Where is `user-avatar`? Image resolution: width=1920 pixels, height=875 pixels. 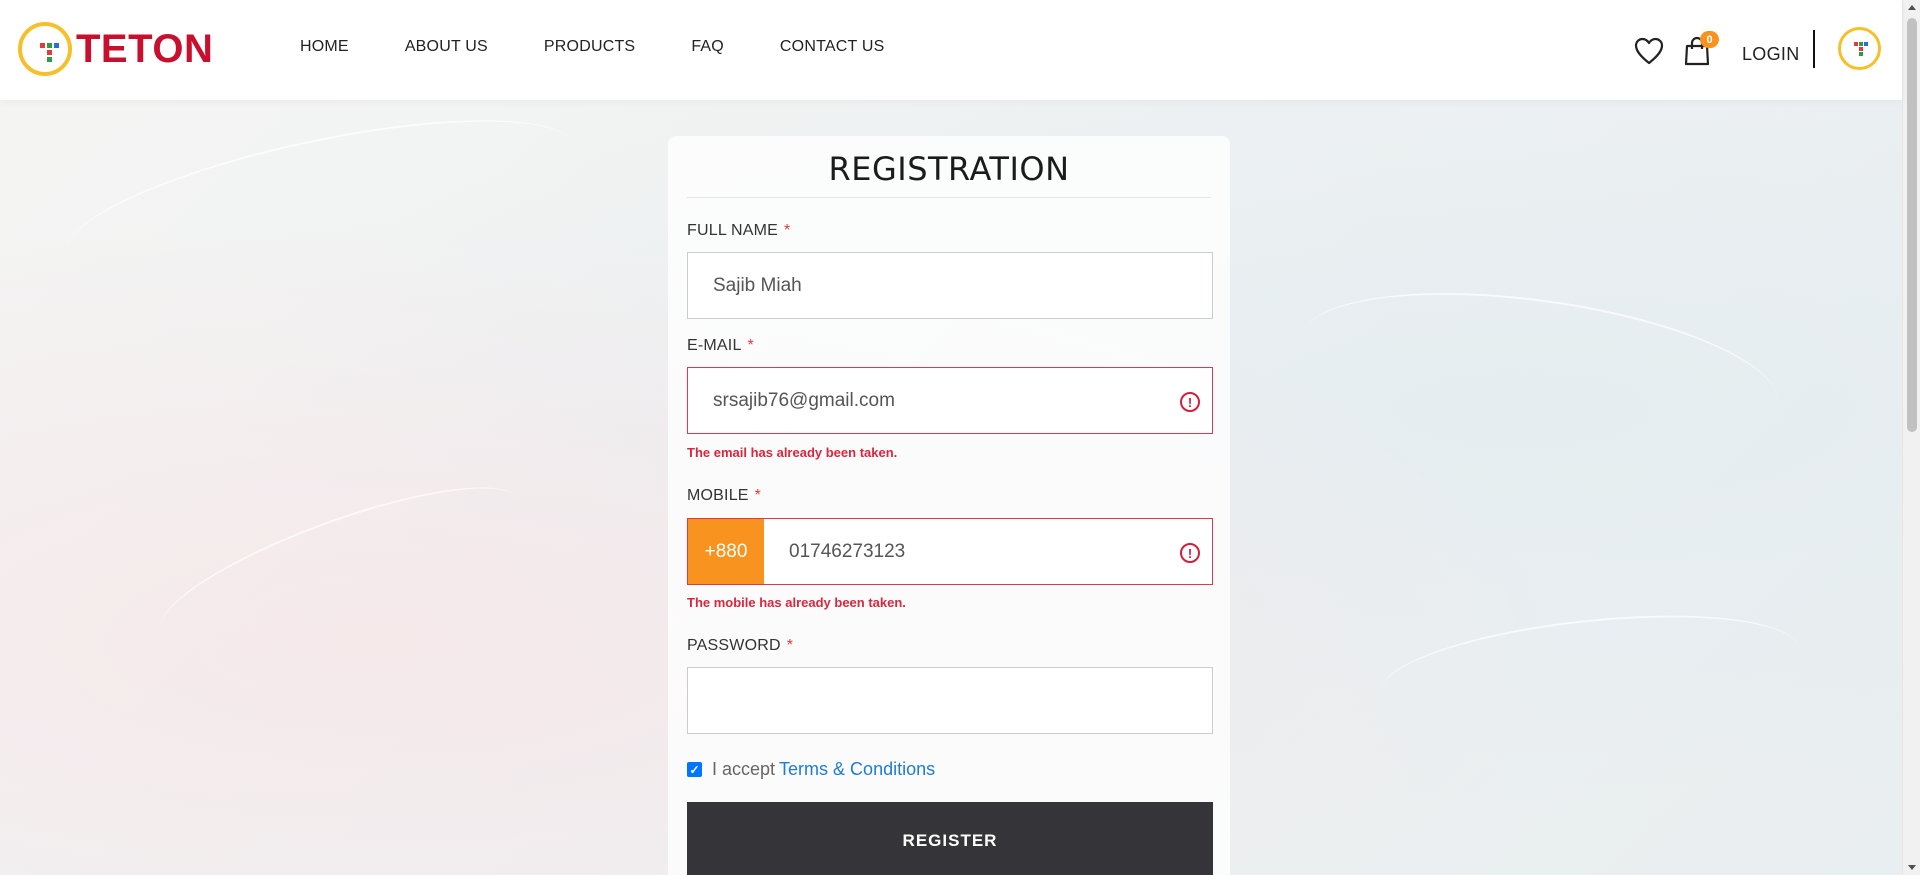
user-avatar is located at coordinates (1859, 48).